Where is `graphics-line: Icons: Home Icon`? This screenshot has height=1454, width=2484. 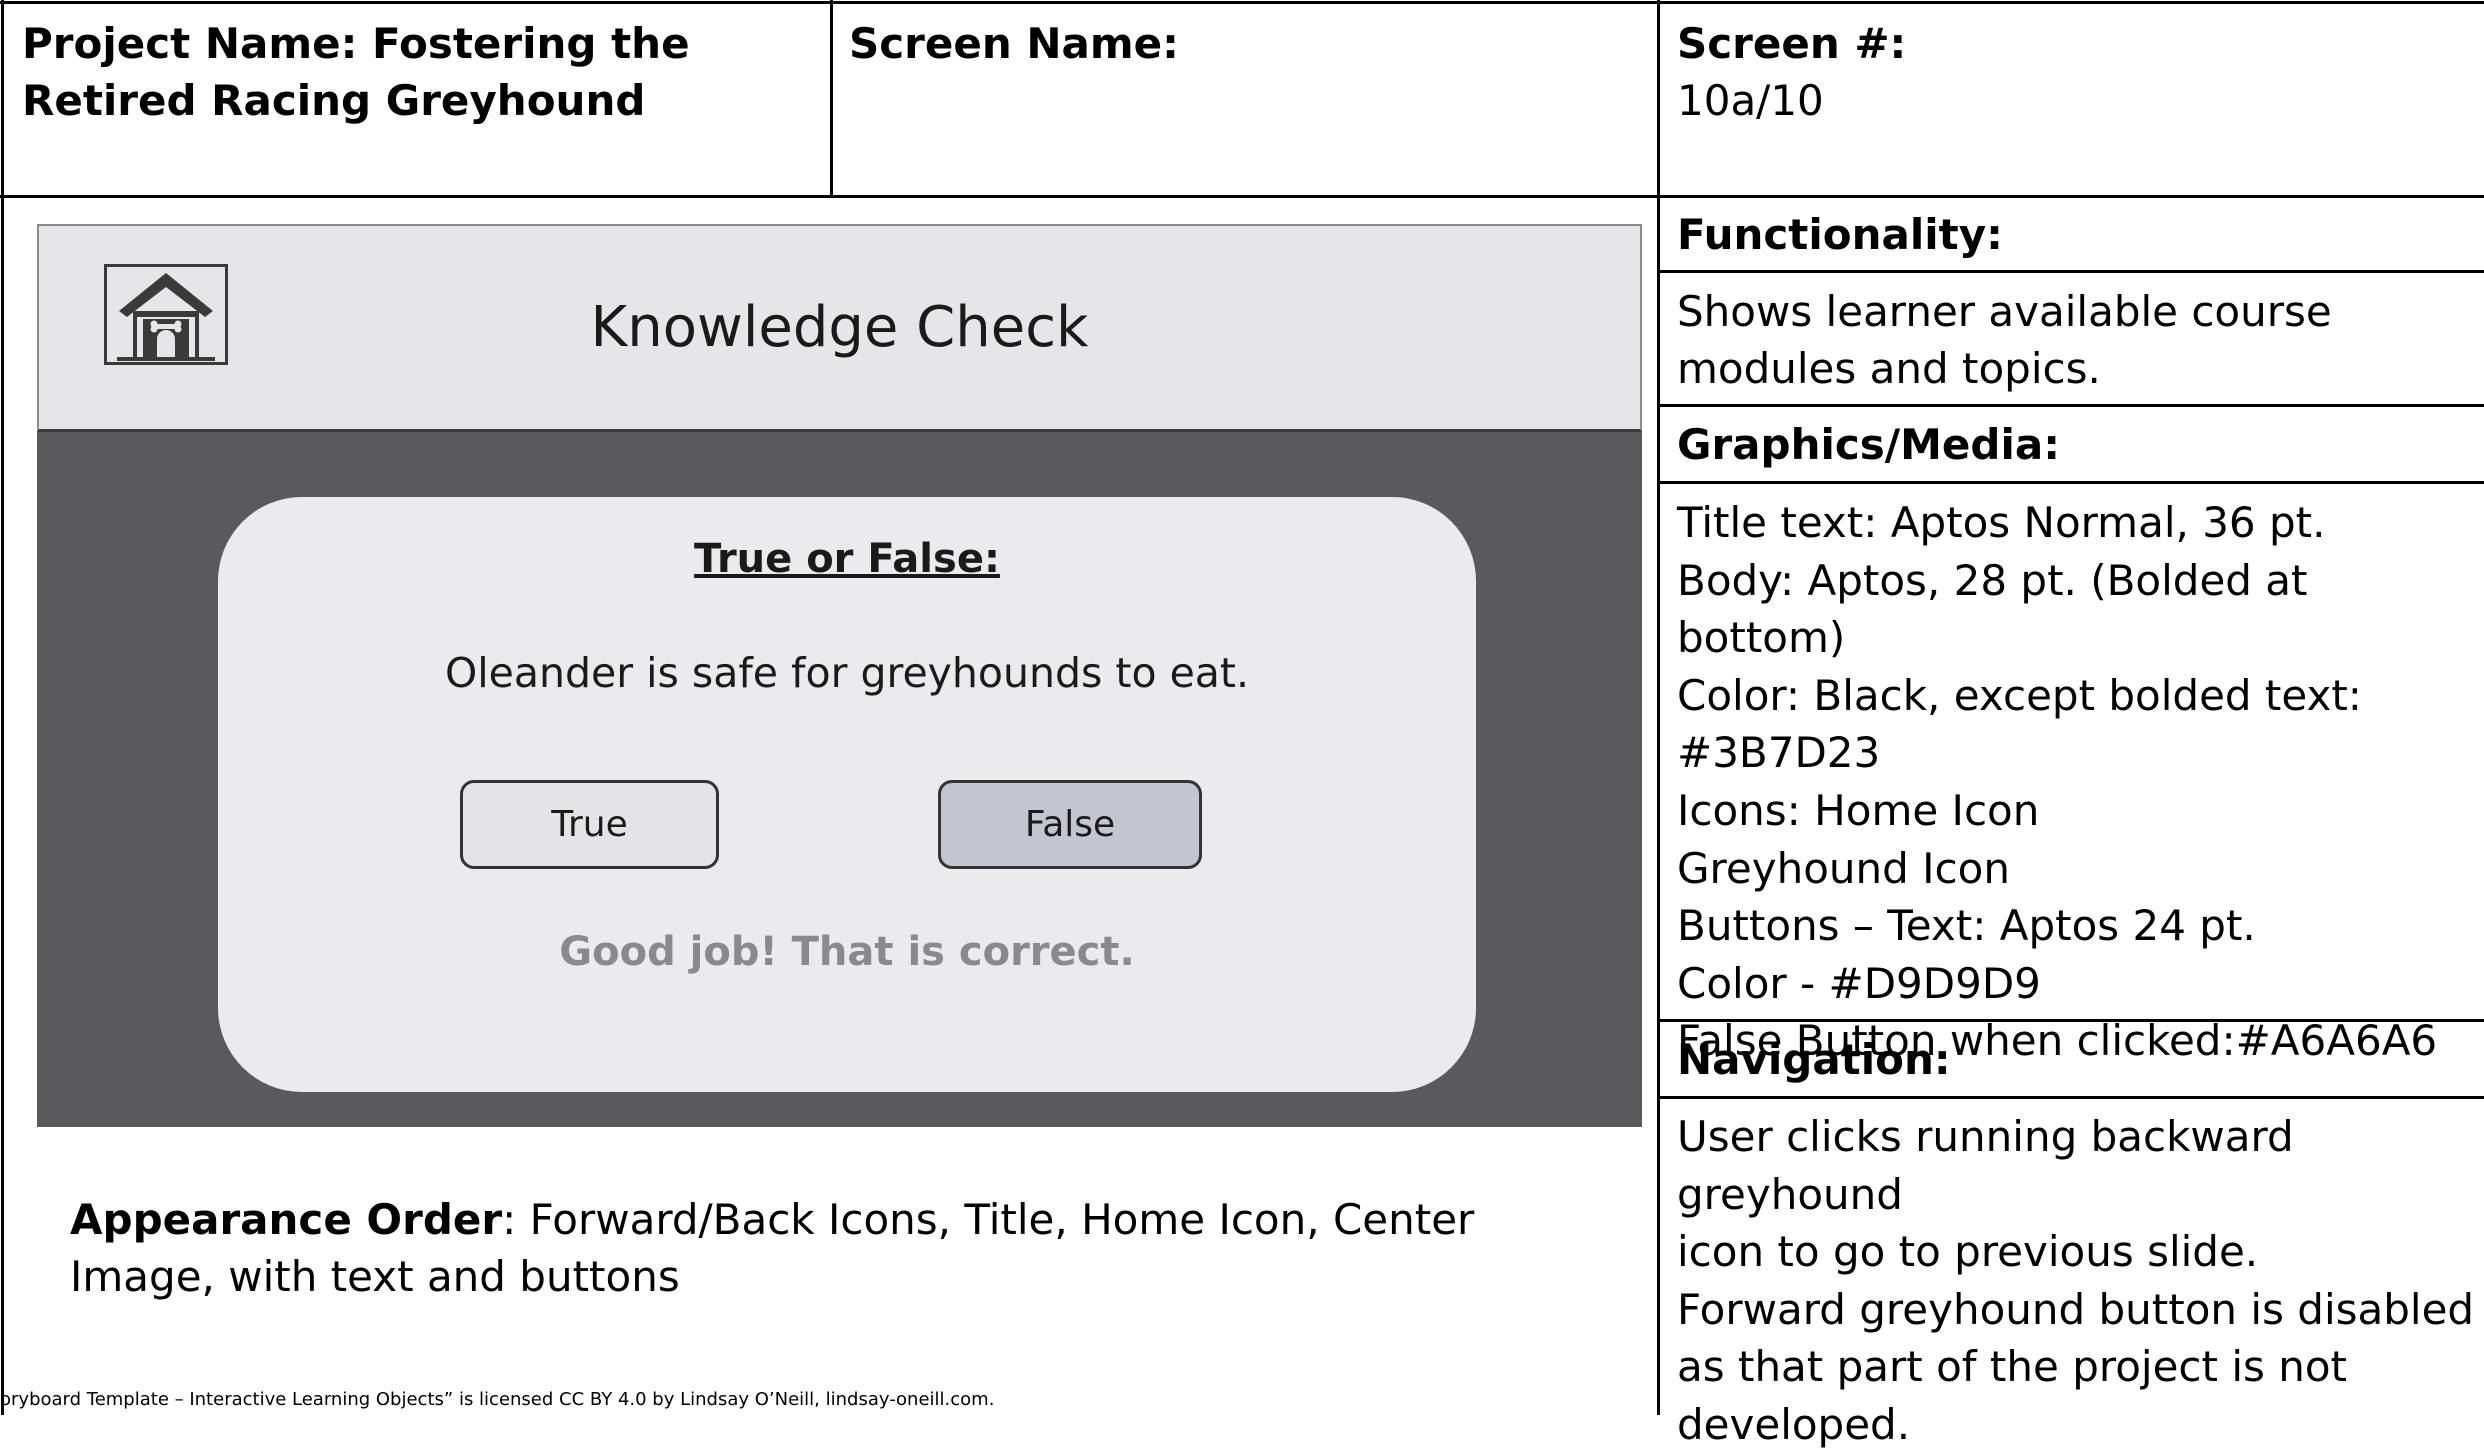
graphics-line: Icons: Home Icon is located at coordinates (1858, 810).